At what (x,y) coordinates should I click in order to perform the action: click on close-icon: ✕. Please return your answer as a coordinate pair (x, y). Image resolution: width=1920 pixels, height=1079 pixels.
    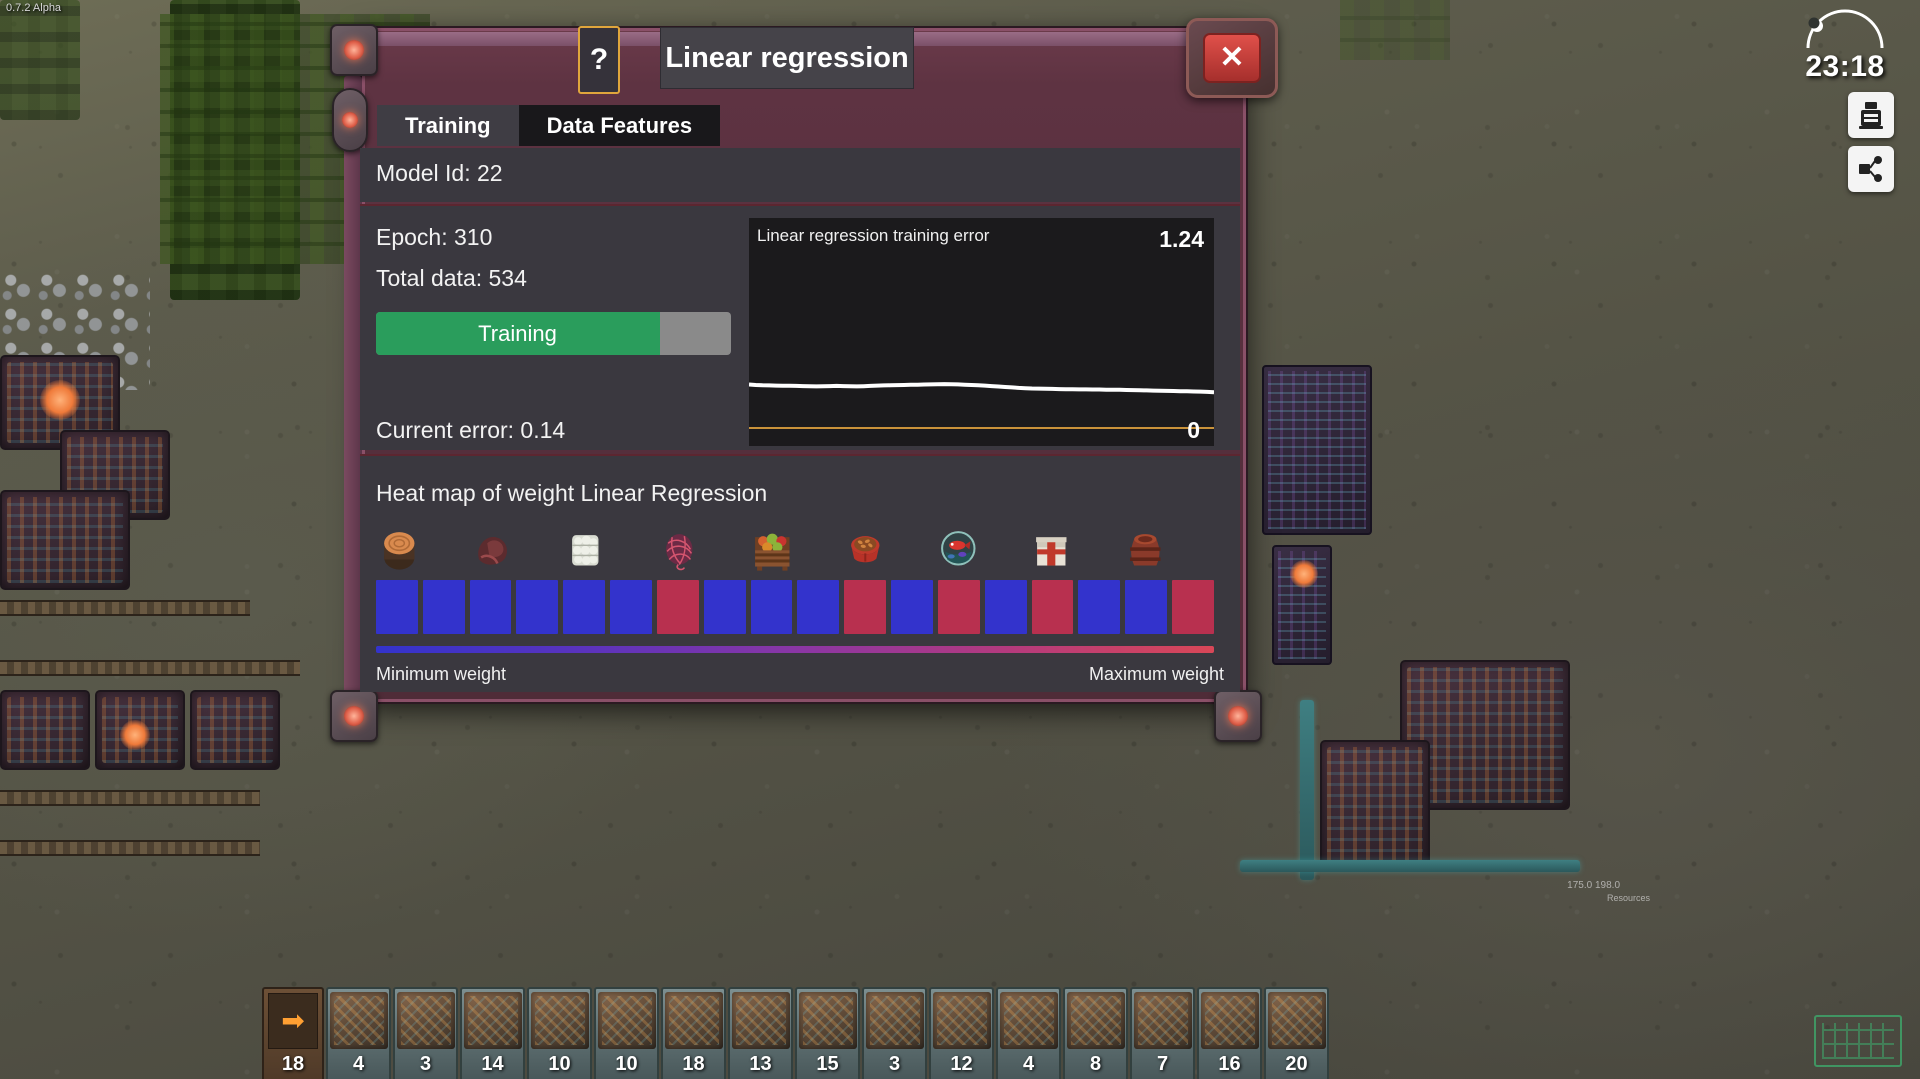
    Looking at the image, I should click on (1232, 58).